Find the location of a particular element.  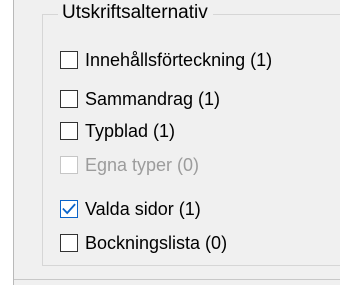

option-selected-pages: Valda sidor (1) is located at coordinates (130, 209).